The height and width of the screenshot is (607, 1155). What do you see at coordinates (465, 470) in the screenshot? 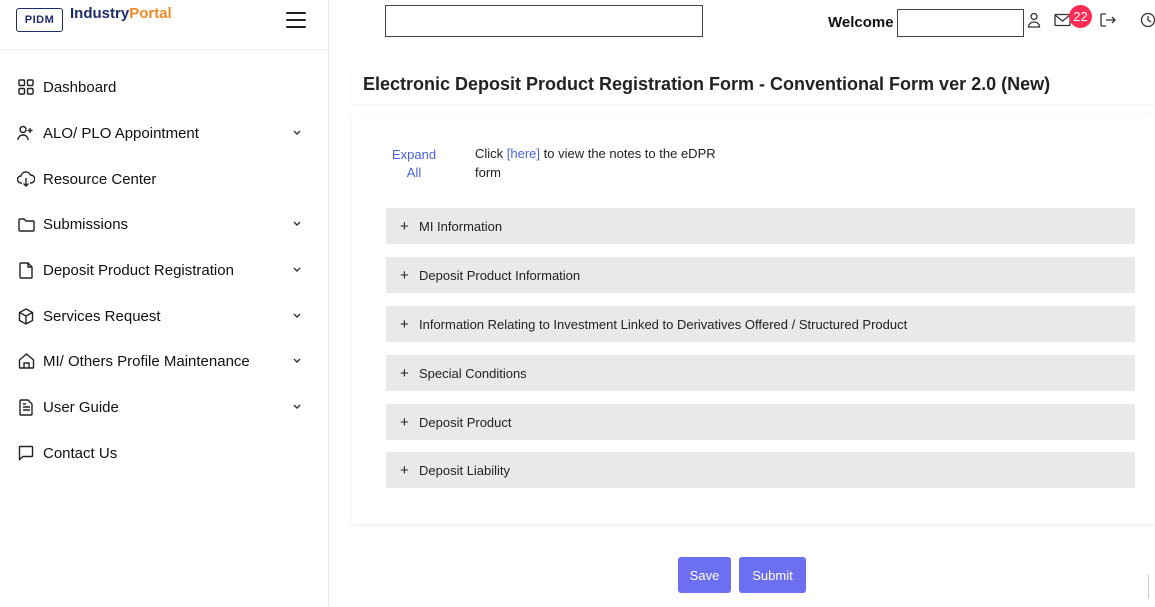
I see `accordion-label: Deposit Liability` at bounding box center [465, 470].